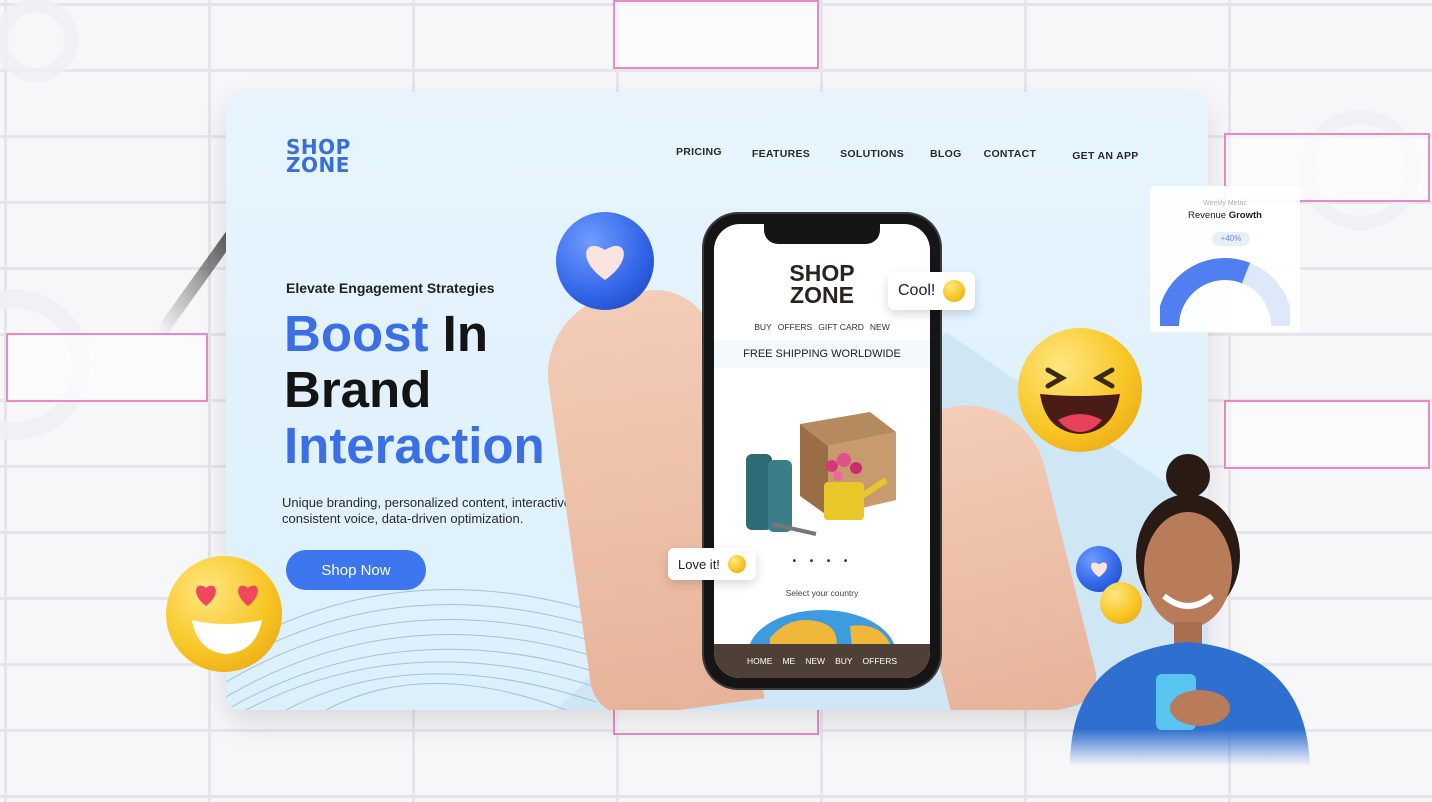 The image size is (1432, 802). What do you see at coordinates (1231, 239) in the screenshot?
I see `revenue-growth-badge: +40%` at bounding box center [1231, 239].